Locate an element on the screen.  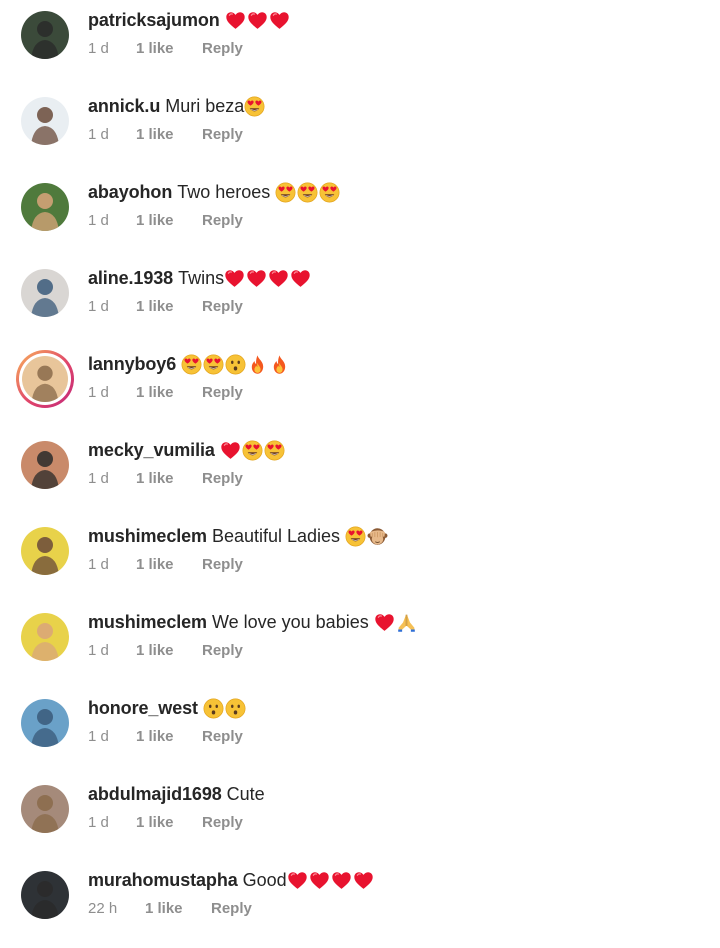
comment-item: honore_west 1 d 1 like Reply is located at coordinates (360, 731).